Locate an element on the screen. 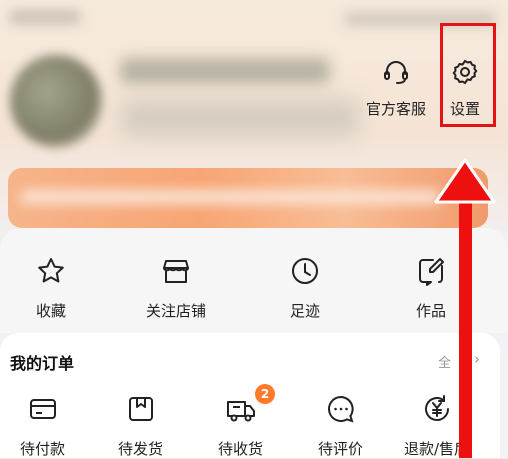 The image size is (508, 459). order-label: 待评价 is located at coordinates (341, 449).